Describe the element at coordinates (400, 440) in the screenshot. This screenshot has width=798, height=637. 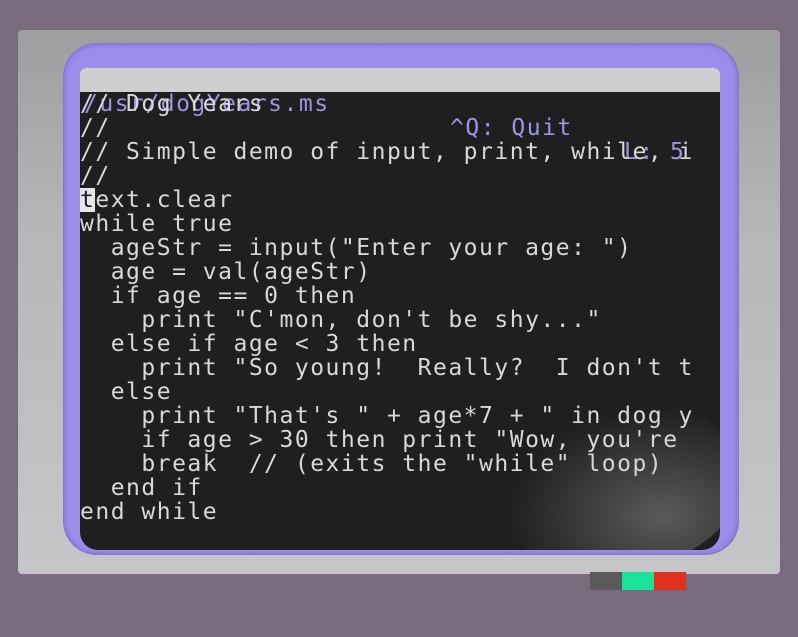
I see `code-line: if age > 30 then print "Wow, you're` at that location.